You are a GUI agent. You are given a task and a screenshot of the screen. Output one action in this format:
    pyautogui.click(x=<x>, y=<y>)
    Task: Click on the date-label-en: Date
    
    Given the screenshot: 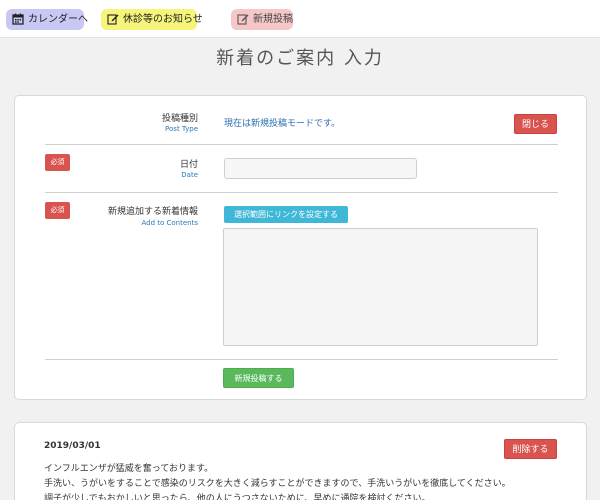 What is the action you would take?
    pyautogui.click(x=189, y=175)
    